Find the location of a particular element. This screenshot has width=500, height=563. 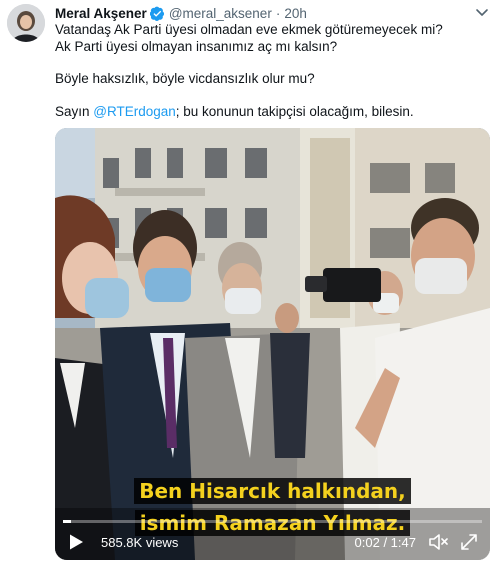

fullscreen-icon is located at coordinates (469, 542).